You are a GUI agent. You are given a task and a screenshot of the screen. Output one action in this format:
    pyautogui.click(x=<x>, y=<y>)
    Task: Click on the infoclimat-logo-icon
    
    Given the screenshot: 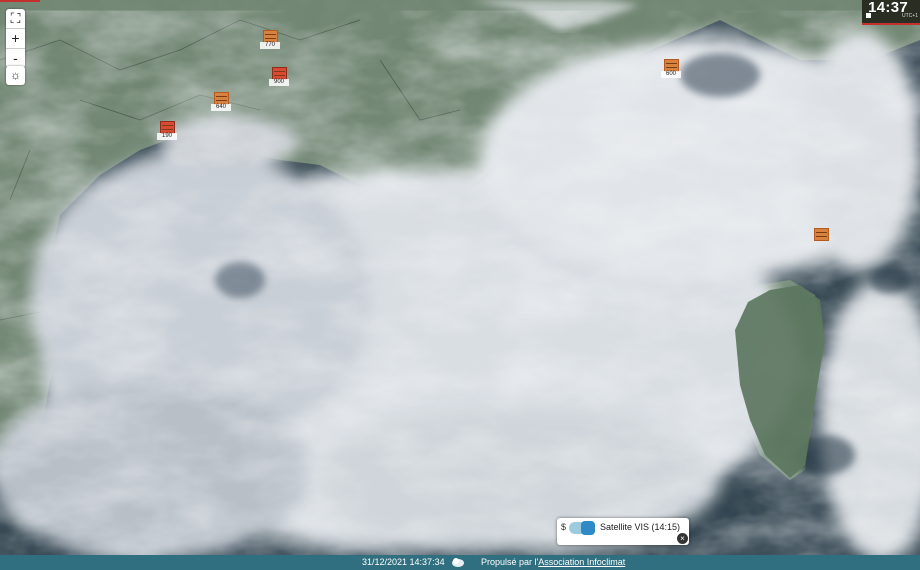 What is the action you would take?
    pyautogui.click(x=458, y=562)
    